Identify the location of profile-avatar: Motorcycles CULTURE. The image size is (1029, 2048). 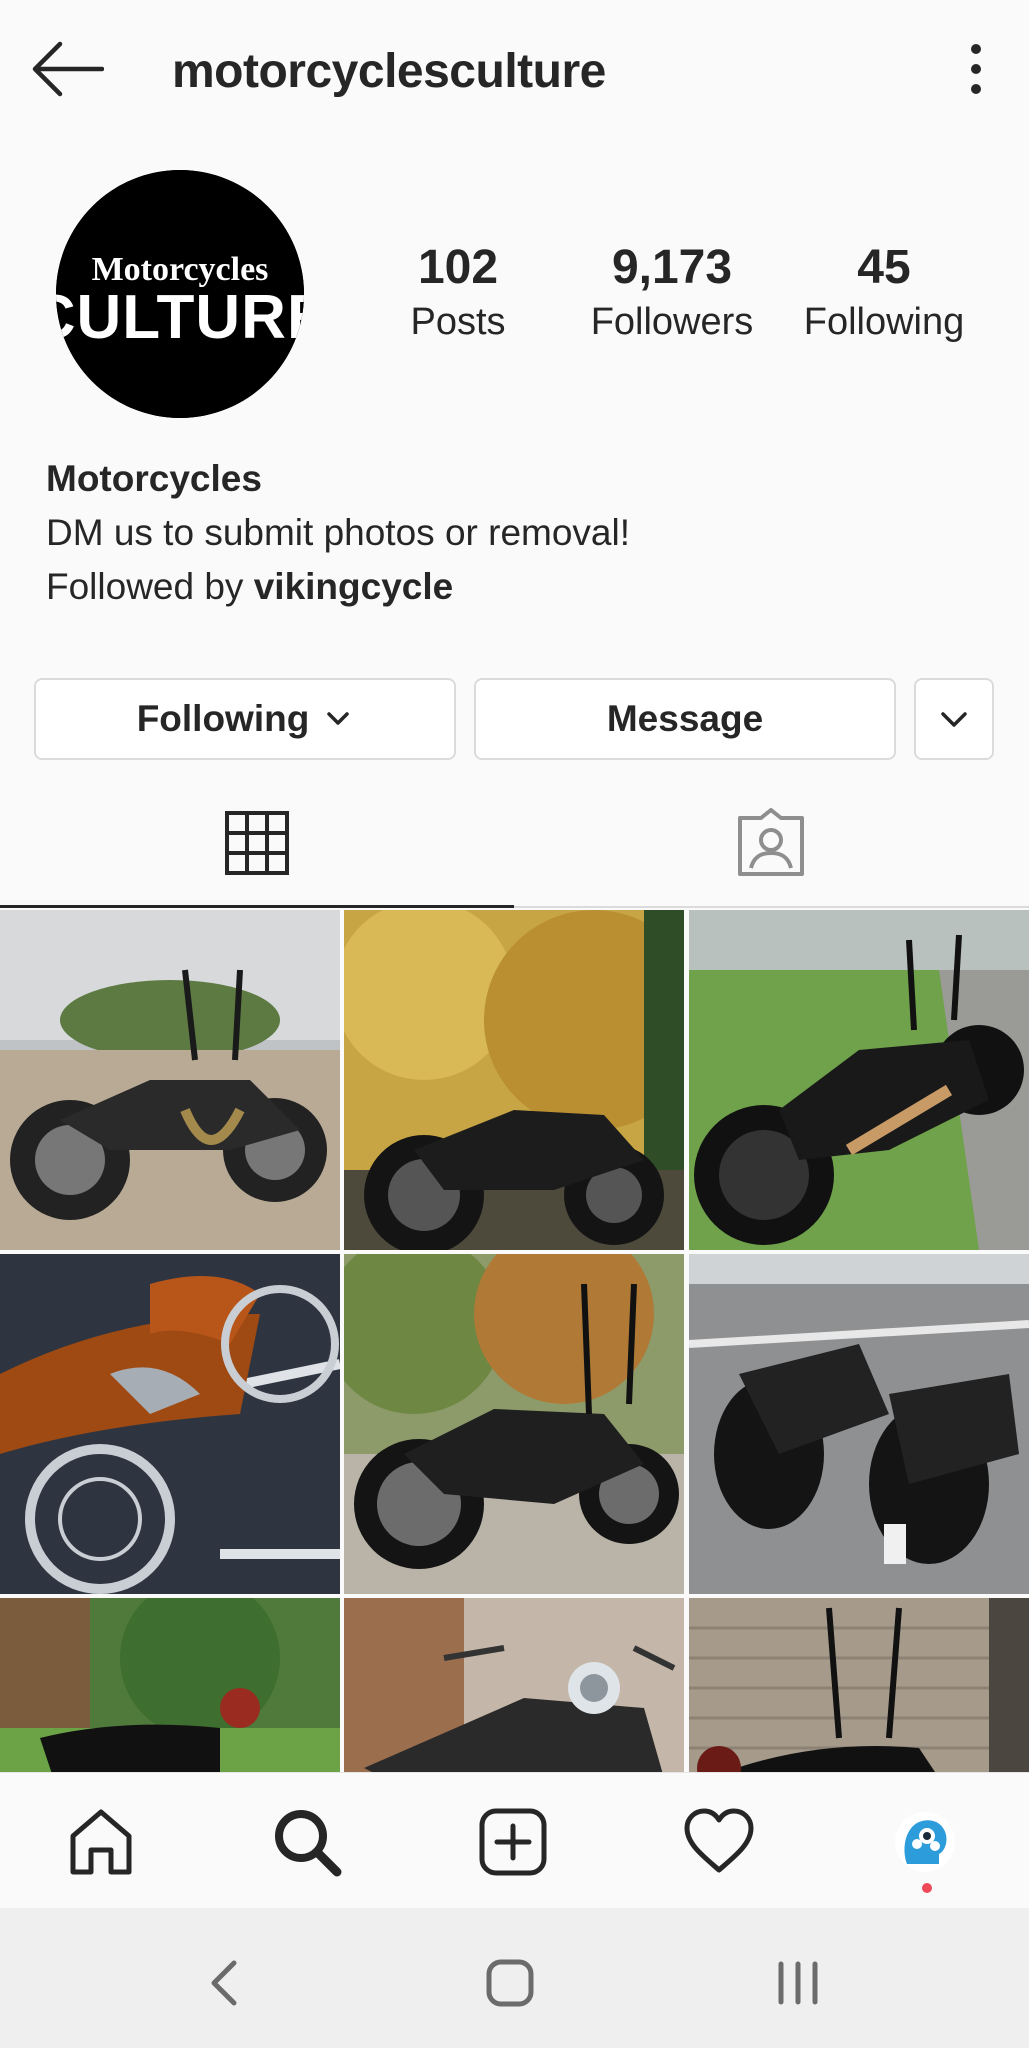
(180, 294).